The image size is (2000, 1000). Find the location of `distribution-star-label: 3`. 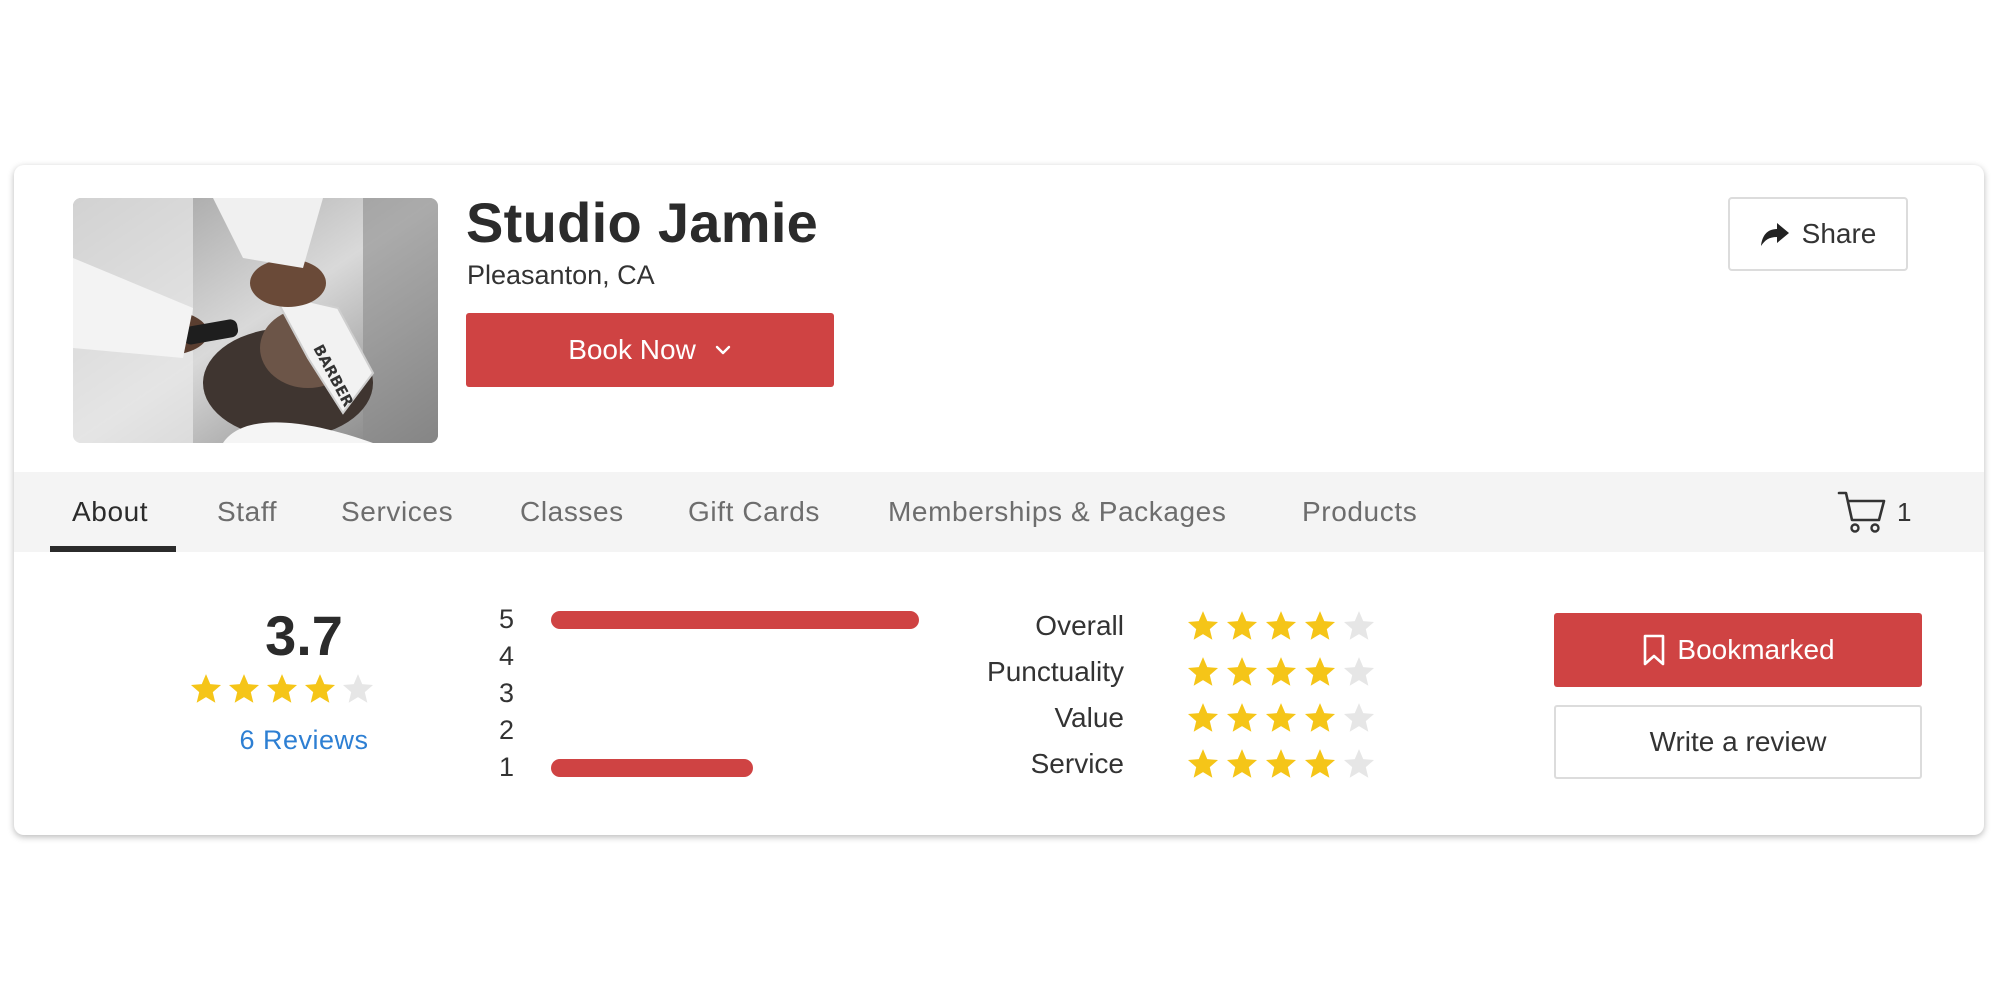

distribution-star-label: 3 is located at coordinates (507, 693).